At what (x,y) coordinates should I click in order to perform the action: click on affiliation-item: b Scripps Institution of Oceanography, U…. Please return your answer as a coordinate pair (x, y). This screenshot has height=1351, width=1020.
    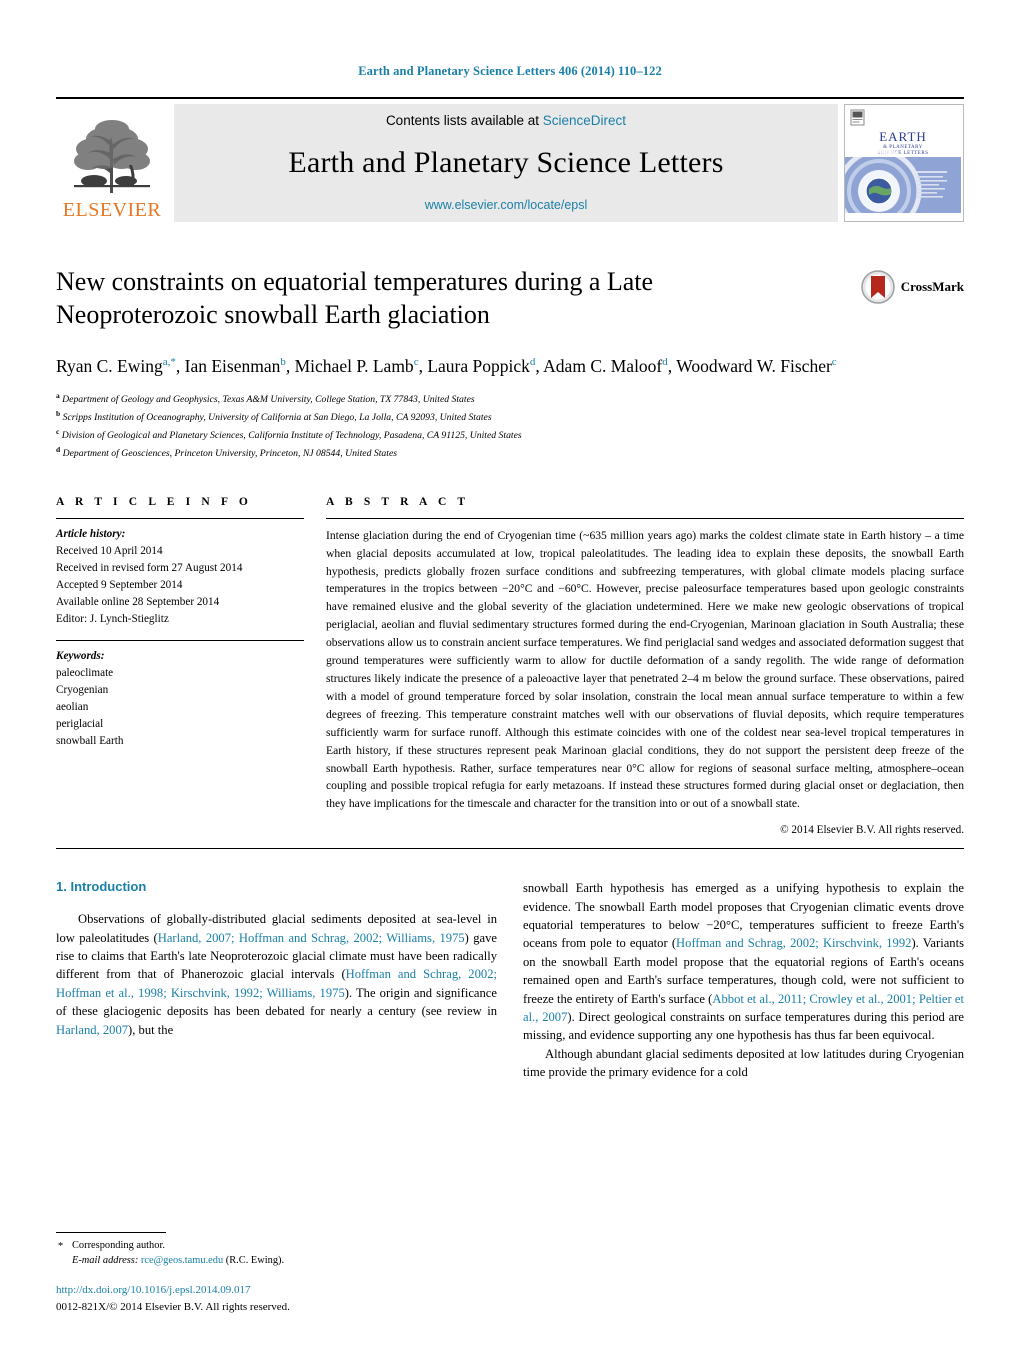
    Looking at the image, I should click on (510, 417).